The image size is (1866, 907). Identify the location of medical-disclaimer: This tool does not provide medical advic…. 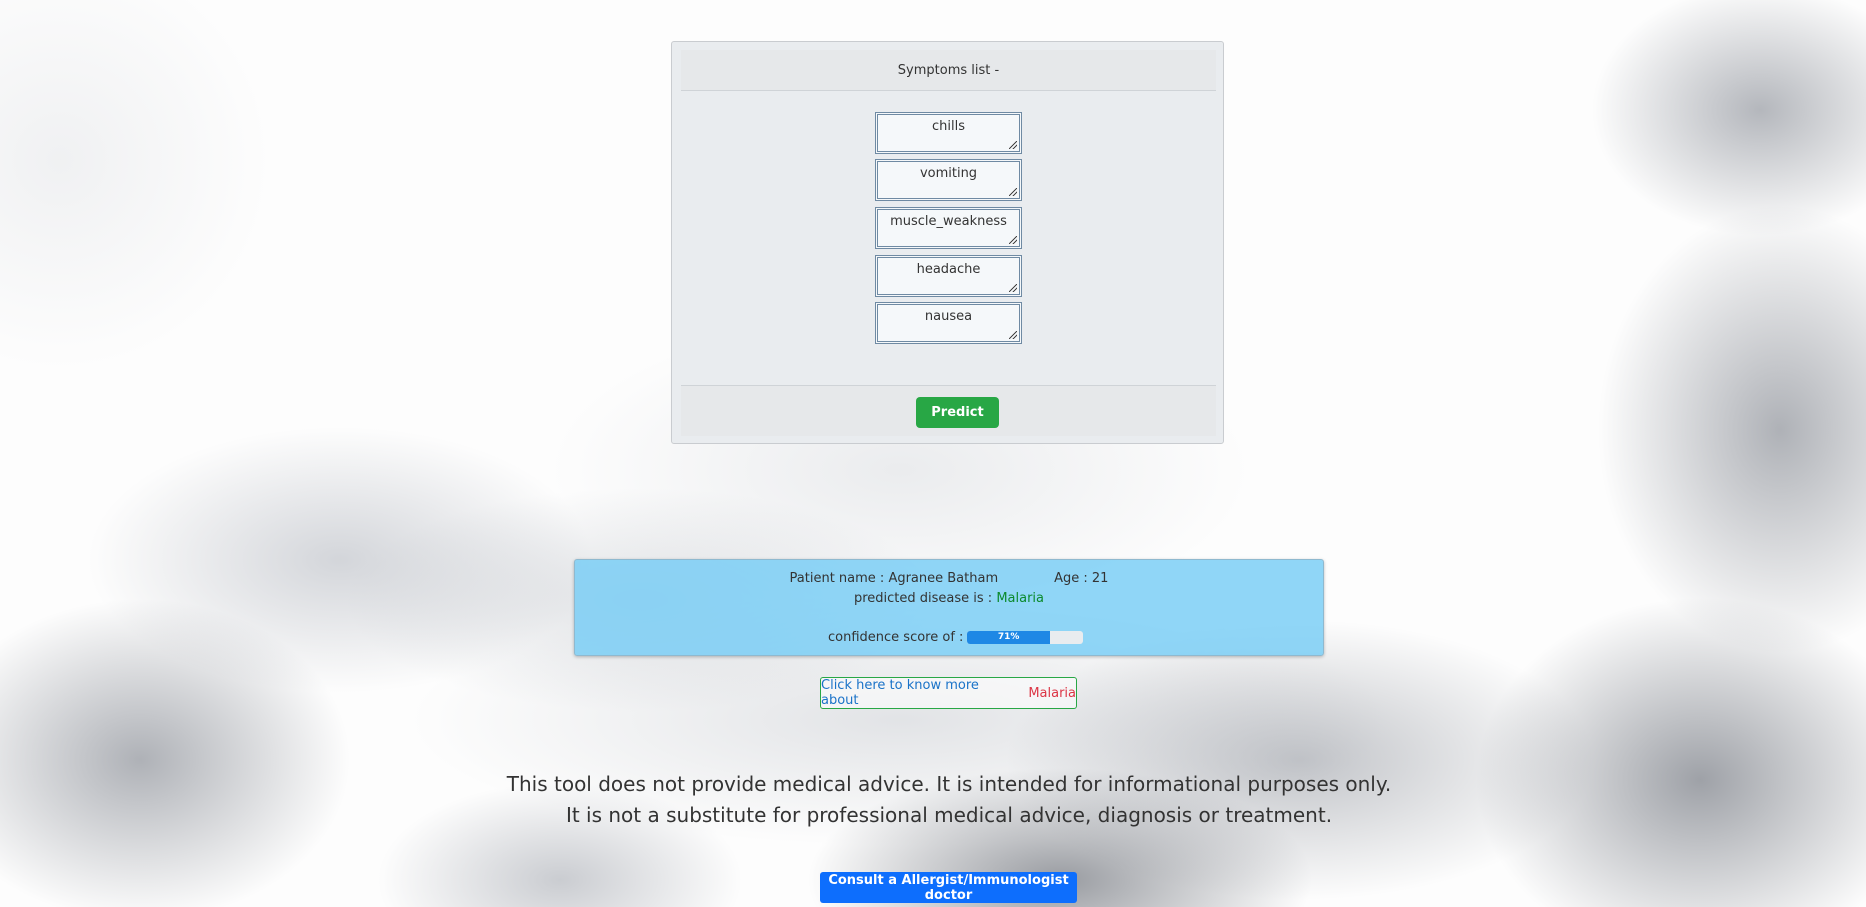
(949, 800).